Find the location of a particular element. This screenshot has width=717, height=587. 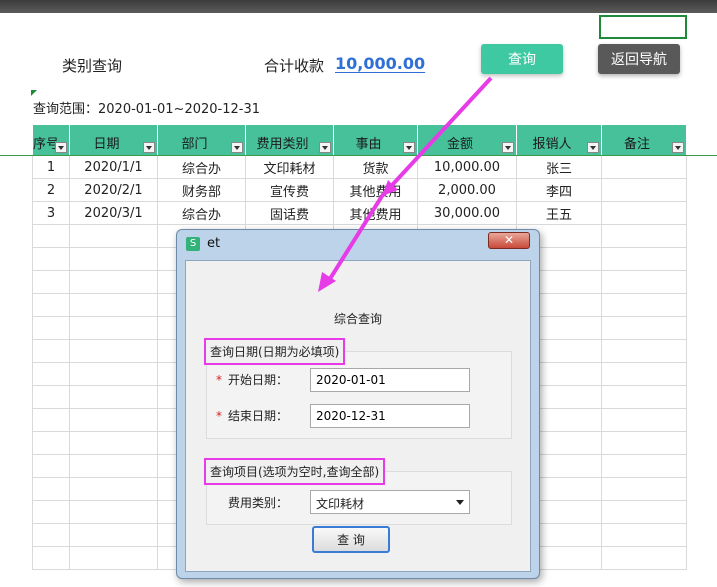

table-row: 1 2020/1/1 综合办 文印耗材 货款 10,000.00 张三 is located at coordinates (359, 167).